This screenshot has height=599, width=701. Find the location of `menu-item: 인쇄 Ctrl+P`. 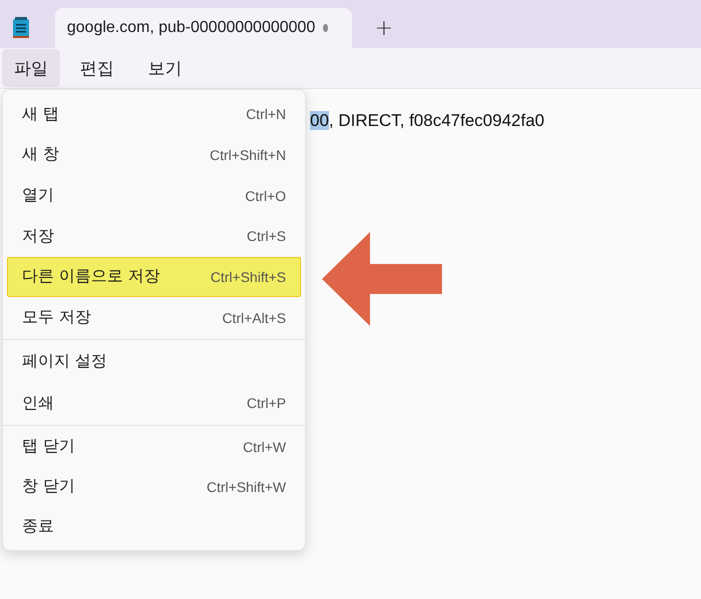

menu-item: 인쇄 Ctrl+P is located at coordinates (154, 403).